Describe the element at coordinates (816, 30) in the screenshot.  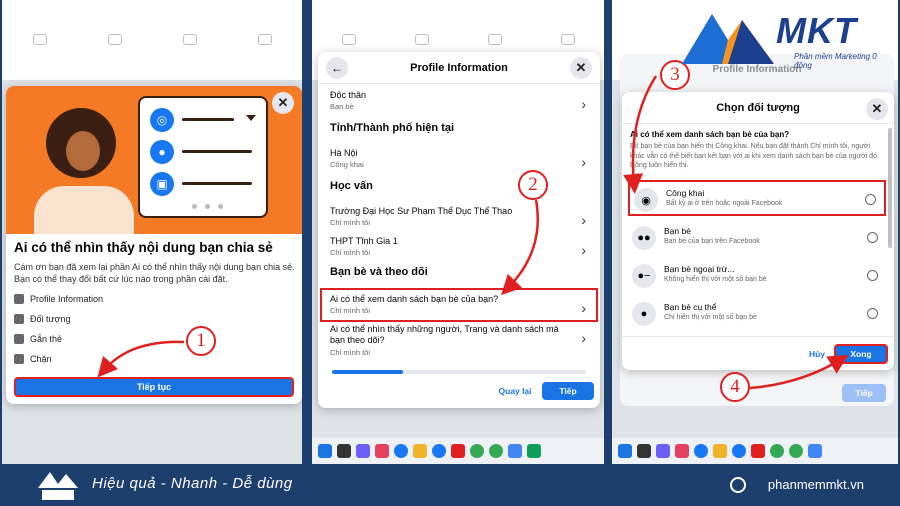
I see `logo-text: MKT` at that location.